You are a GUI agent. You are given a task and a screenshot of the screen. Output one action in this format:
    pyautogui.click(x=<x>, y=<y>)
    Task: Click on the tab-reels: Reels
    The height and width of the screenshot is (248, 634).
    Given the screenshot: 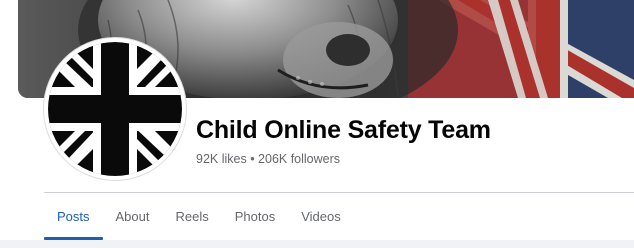 What is the action you would take?
    pyautogui.click(x=192, y=216)
    